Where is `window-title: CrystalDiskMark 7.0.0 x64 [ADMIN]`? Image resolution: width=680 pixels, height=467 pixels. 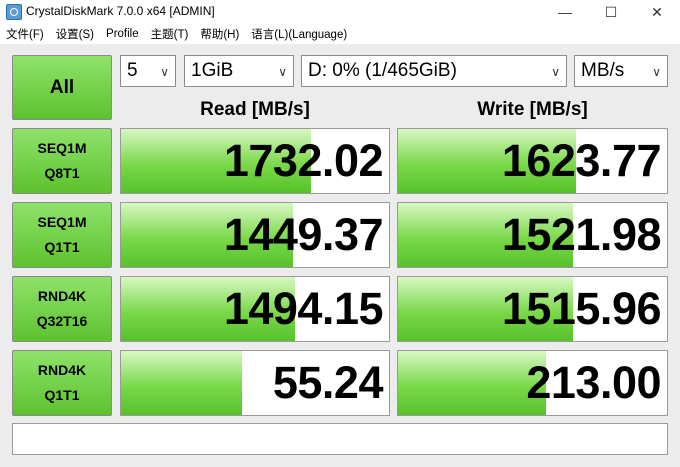 window-title: CrystalDiskMark 7.0.0 x64 [ADMIN] is located at coordinates (120, 11).